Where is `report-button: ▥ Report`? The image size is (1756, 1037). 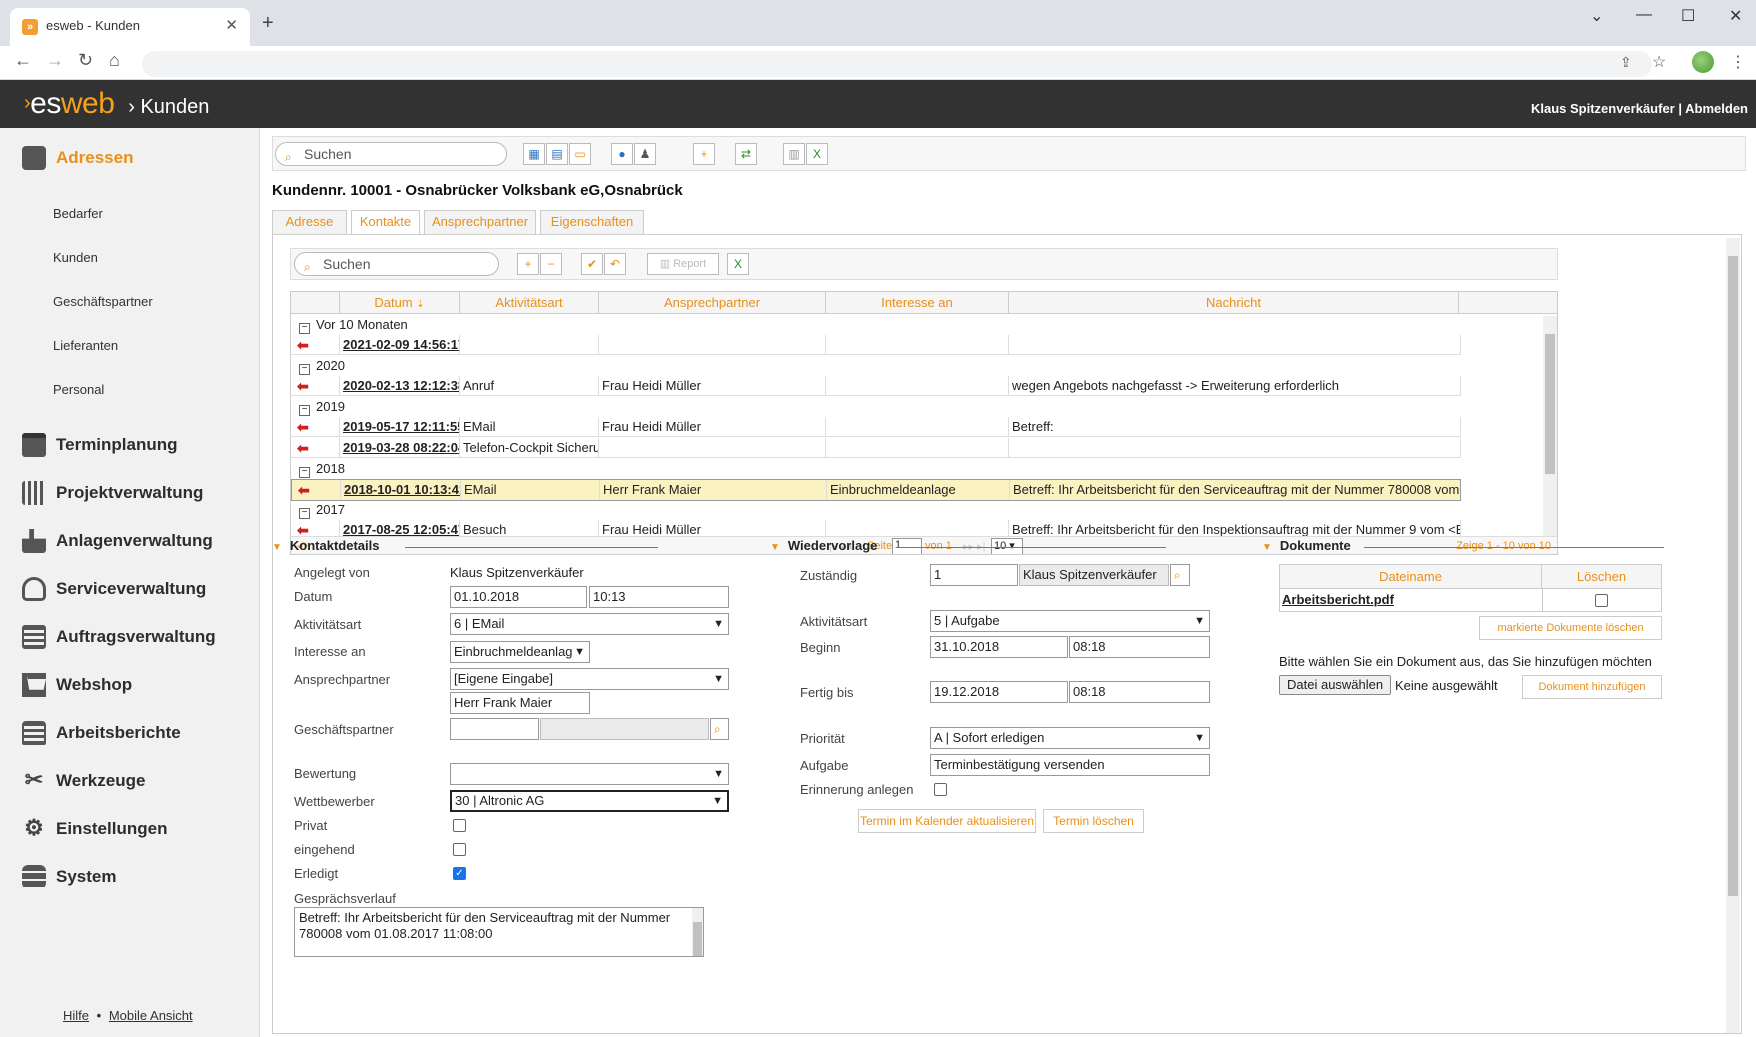
report-button: ▥ Report is located at coordinates (683, 264).